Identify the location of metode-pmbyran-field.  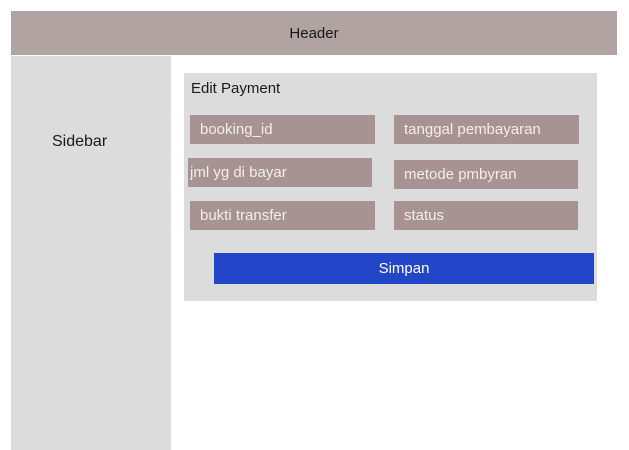
(486, 174).